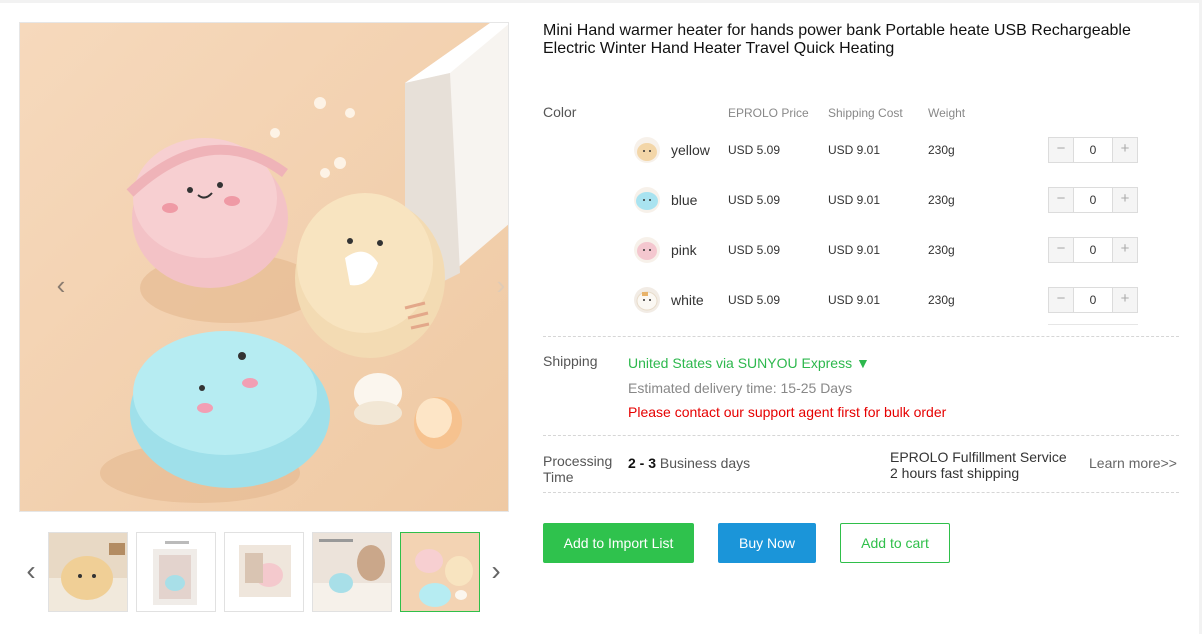 The height and width of the screenshot is (634, 1202). I want to click on fulfillment-service-subtitle: 2 hours fast shipping, so click(955, 473).